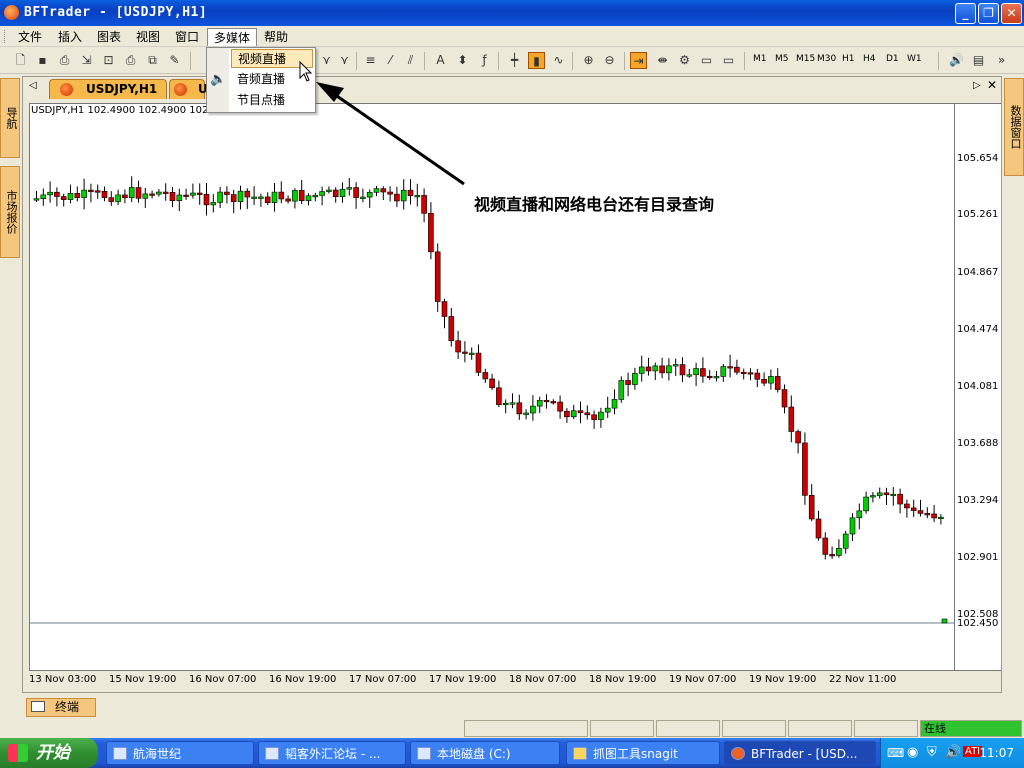  Describe the element at coordinates (272, 79) in the screenshot. I see `menu-audio-live: 音频直播` at that location.